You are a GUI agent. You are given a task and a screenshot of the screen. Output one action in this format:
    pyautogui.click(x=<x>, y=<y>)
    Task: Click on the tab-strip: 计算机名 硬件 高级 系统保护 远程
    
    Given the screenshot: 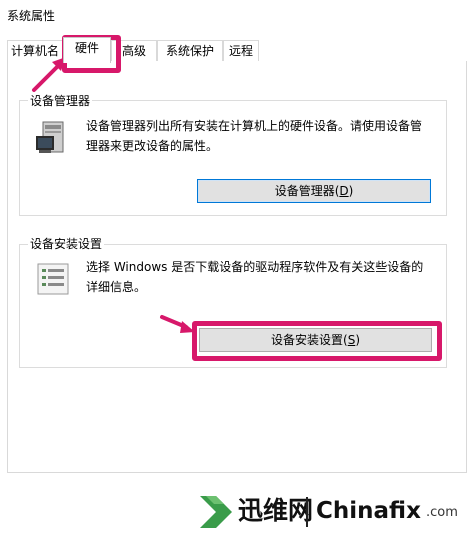 What is the action you would take?
    pyautogui.click(x=237, y=50)
    